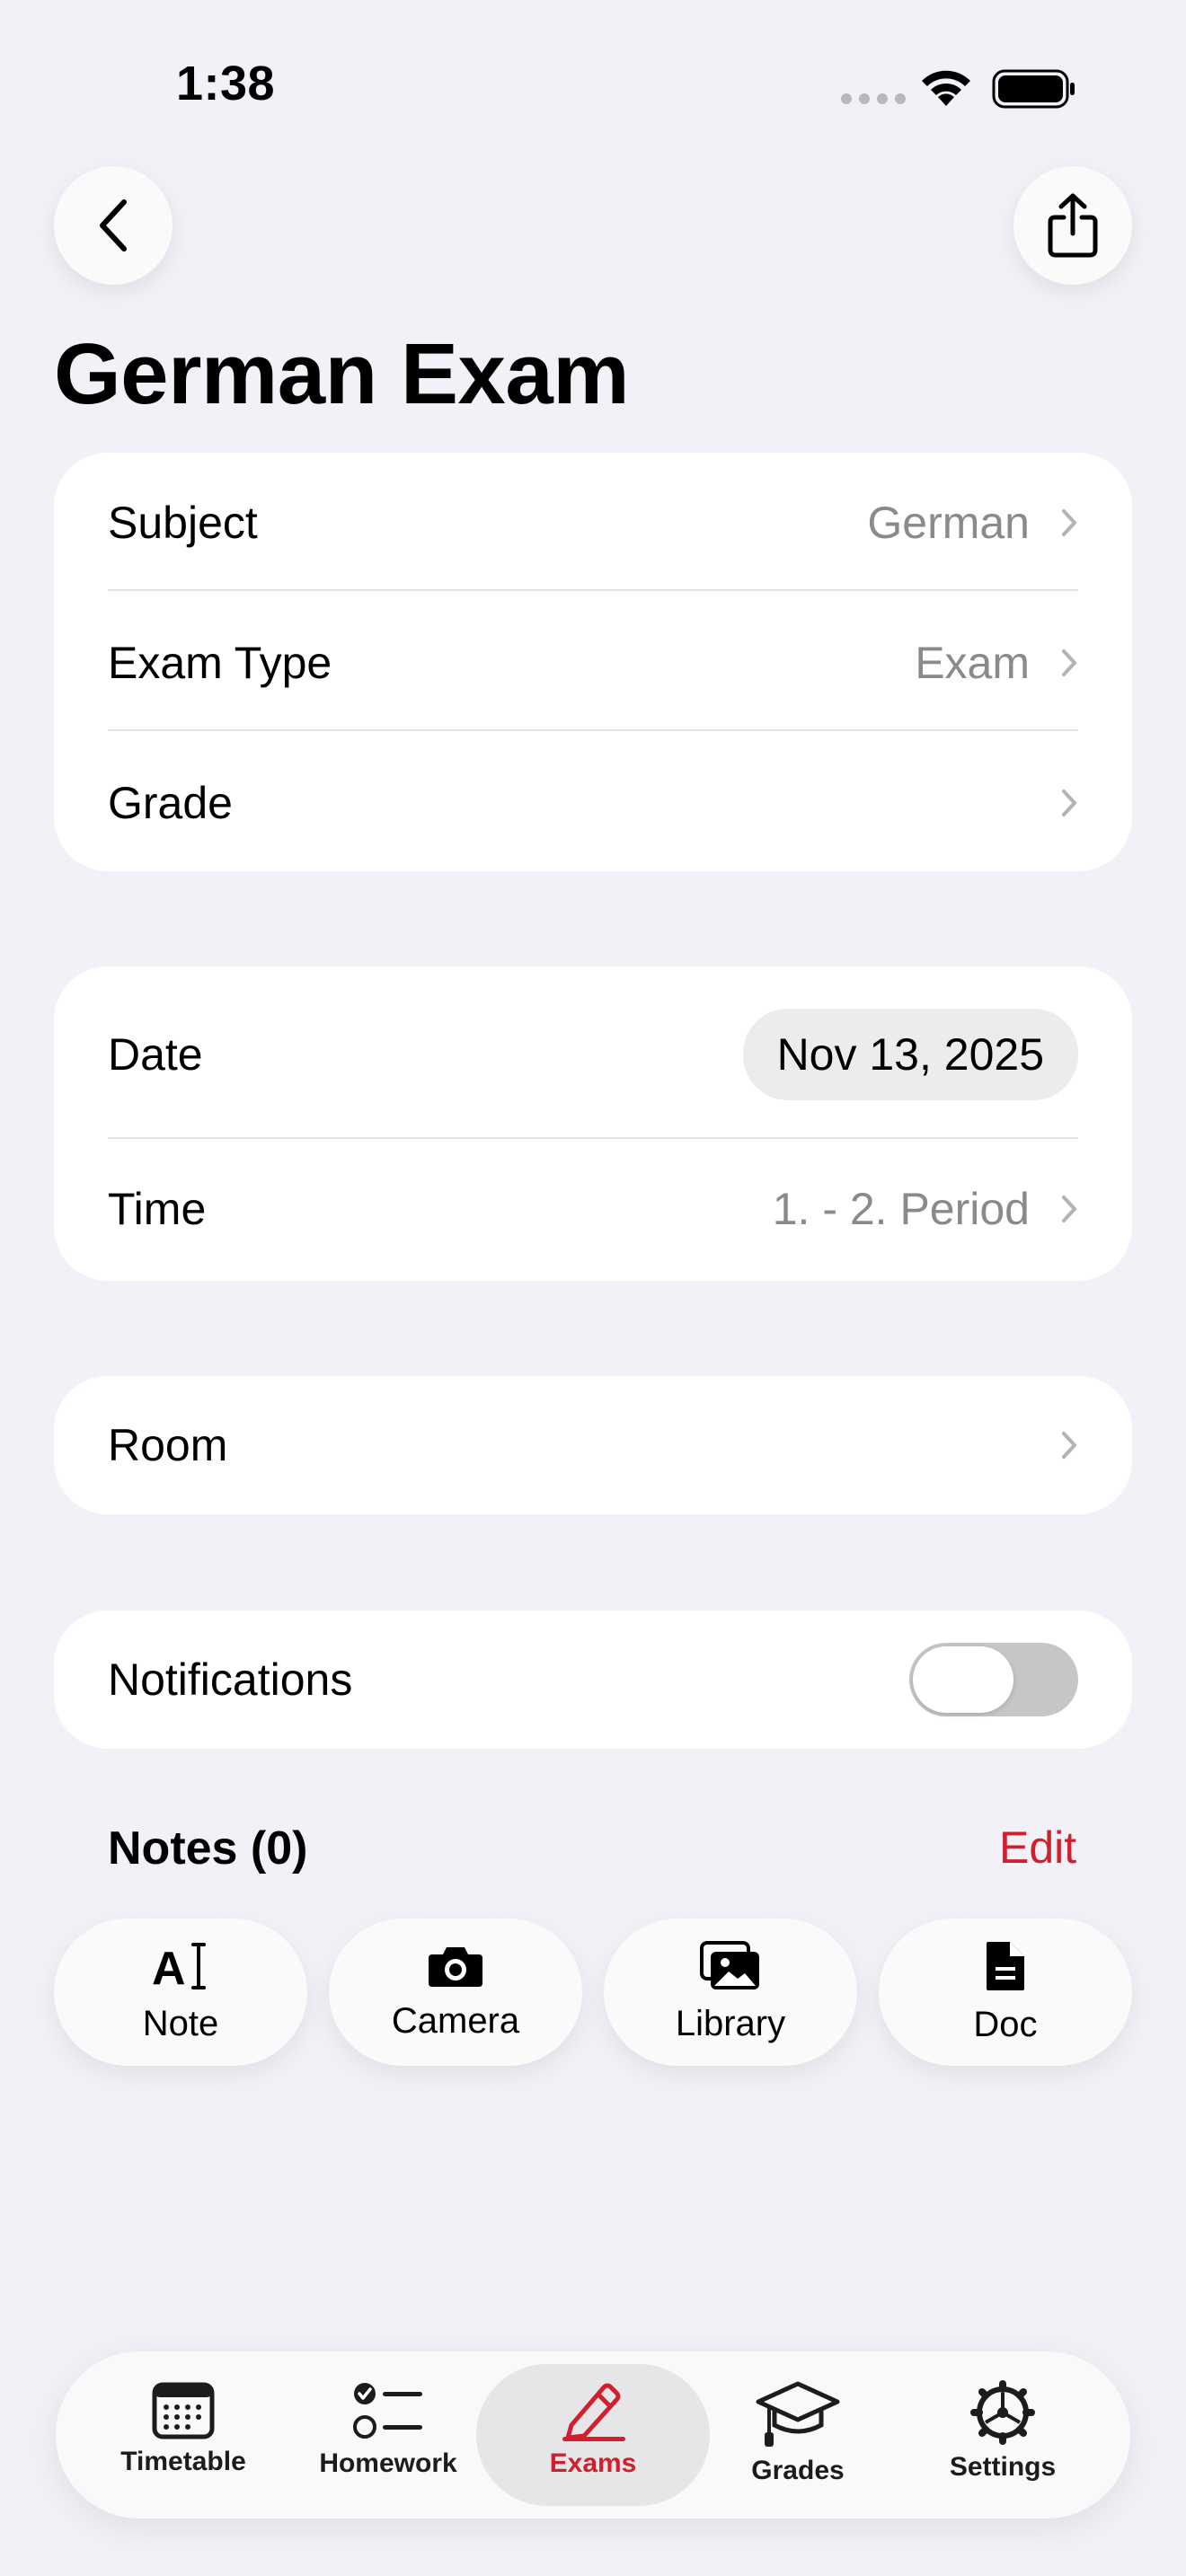  What do you see at coordinates (798, 2470) in the screenshot?
I see `tab-grades-label: Grades` at bounding box center [798, 2470].